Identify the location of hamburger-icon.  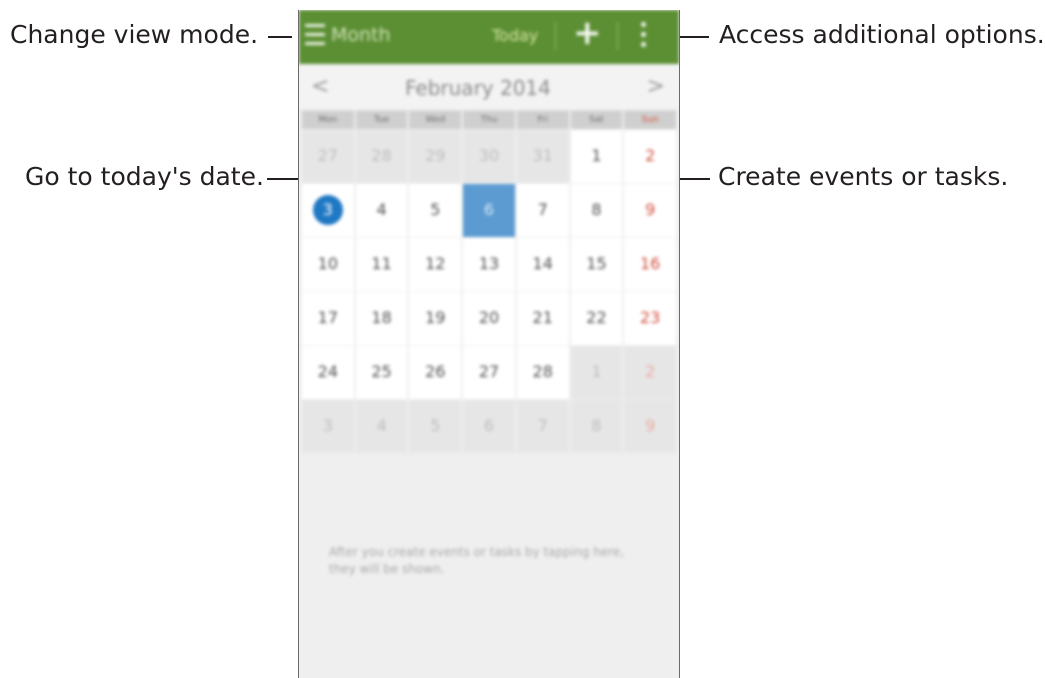
(315, 35).